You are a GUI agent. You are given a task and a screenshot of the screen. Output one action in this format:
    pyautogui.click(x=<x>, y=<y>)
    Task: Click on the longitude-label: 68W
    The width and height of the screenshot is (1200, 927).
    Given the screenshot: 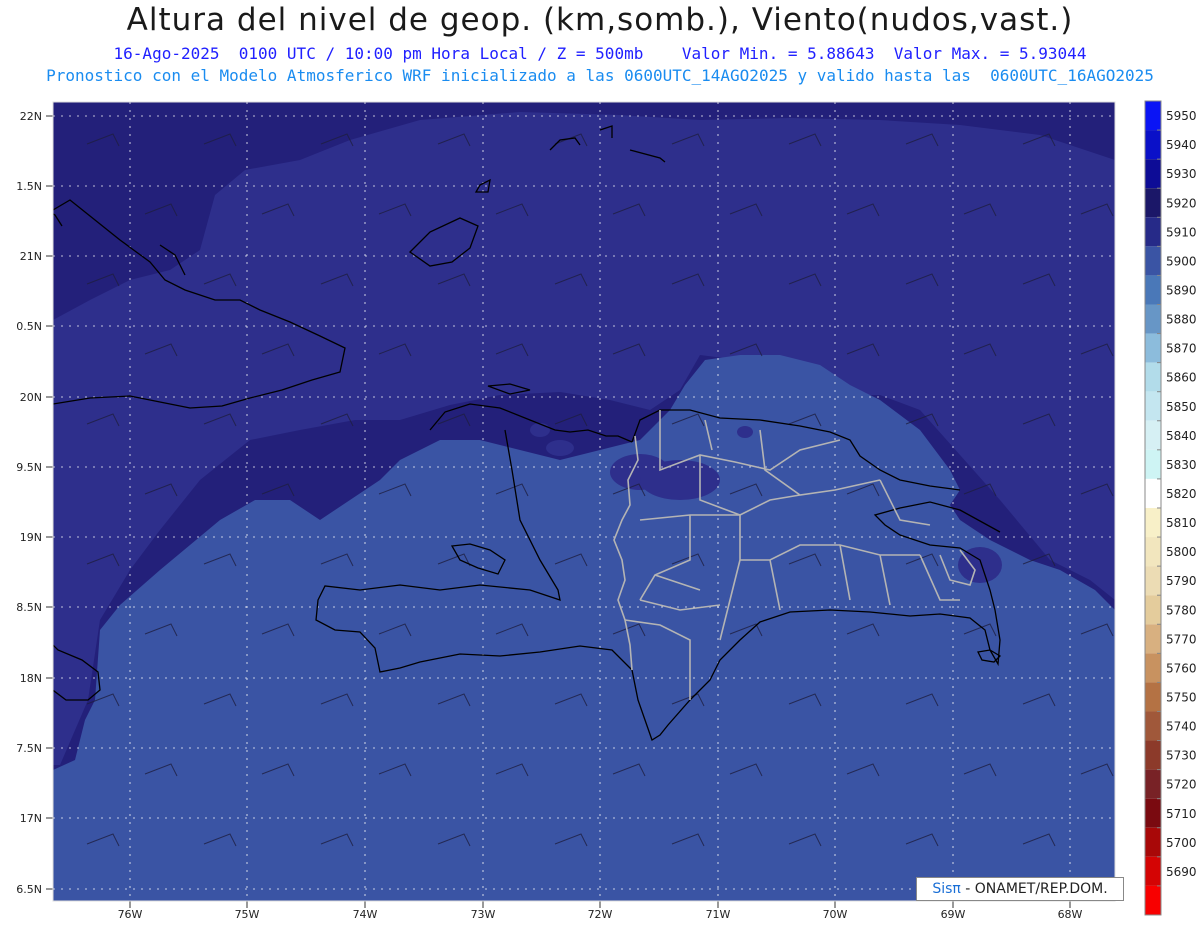 What is the action you would take?
    pyautogui.click(x=1070, y=914)
    